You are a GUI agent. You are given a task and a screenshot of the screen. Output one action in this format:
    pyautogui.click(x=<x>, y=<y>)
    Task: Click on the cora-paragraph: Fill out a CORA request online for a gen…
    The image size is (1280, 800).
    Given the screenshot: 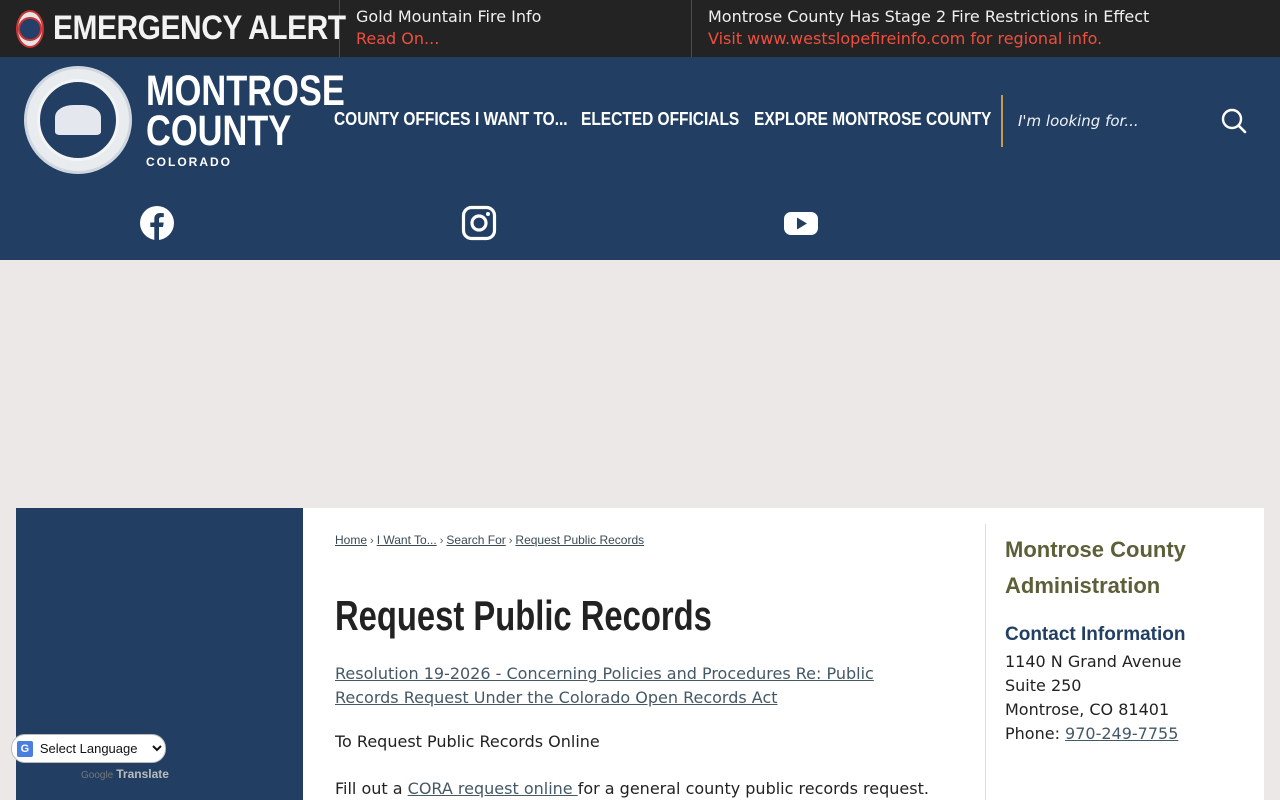 What is the action you would take?
    pyautogui.click(x=632, y=788)
    